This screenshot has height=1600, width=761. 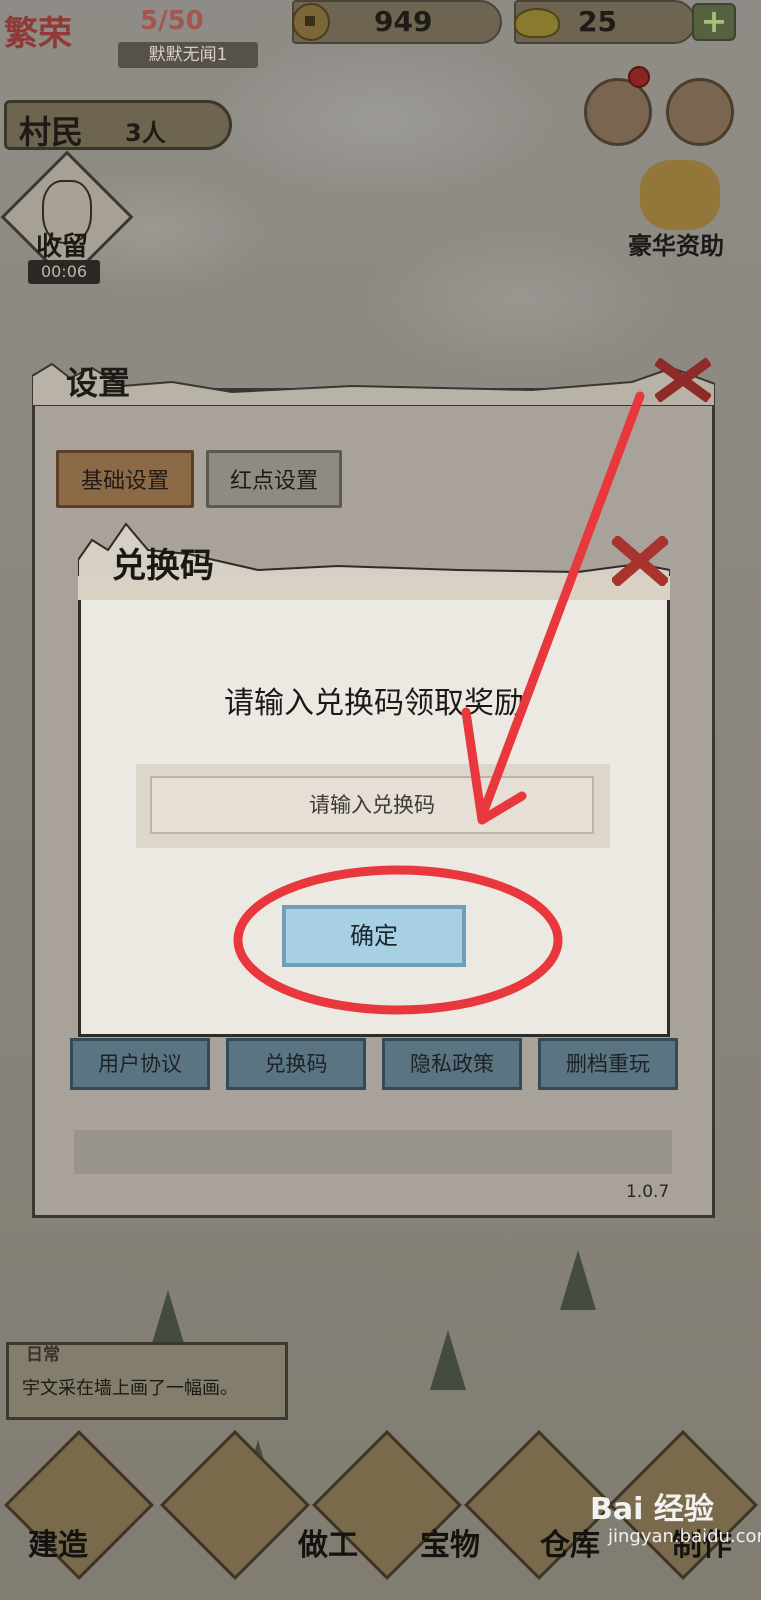 I want to click on take-in-timer: 00:06, so click(x=64, y=272).